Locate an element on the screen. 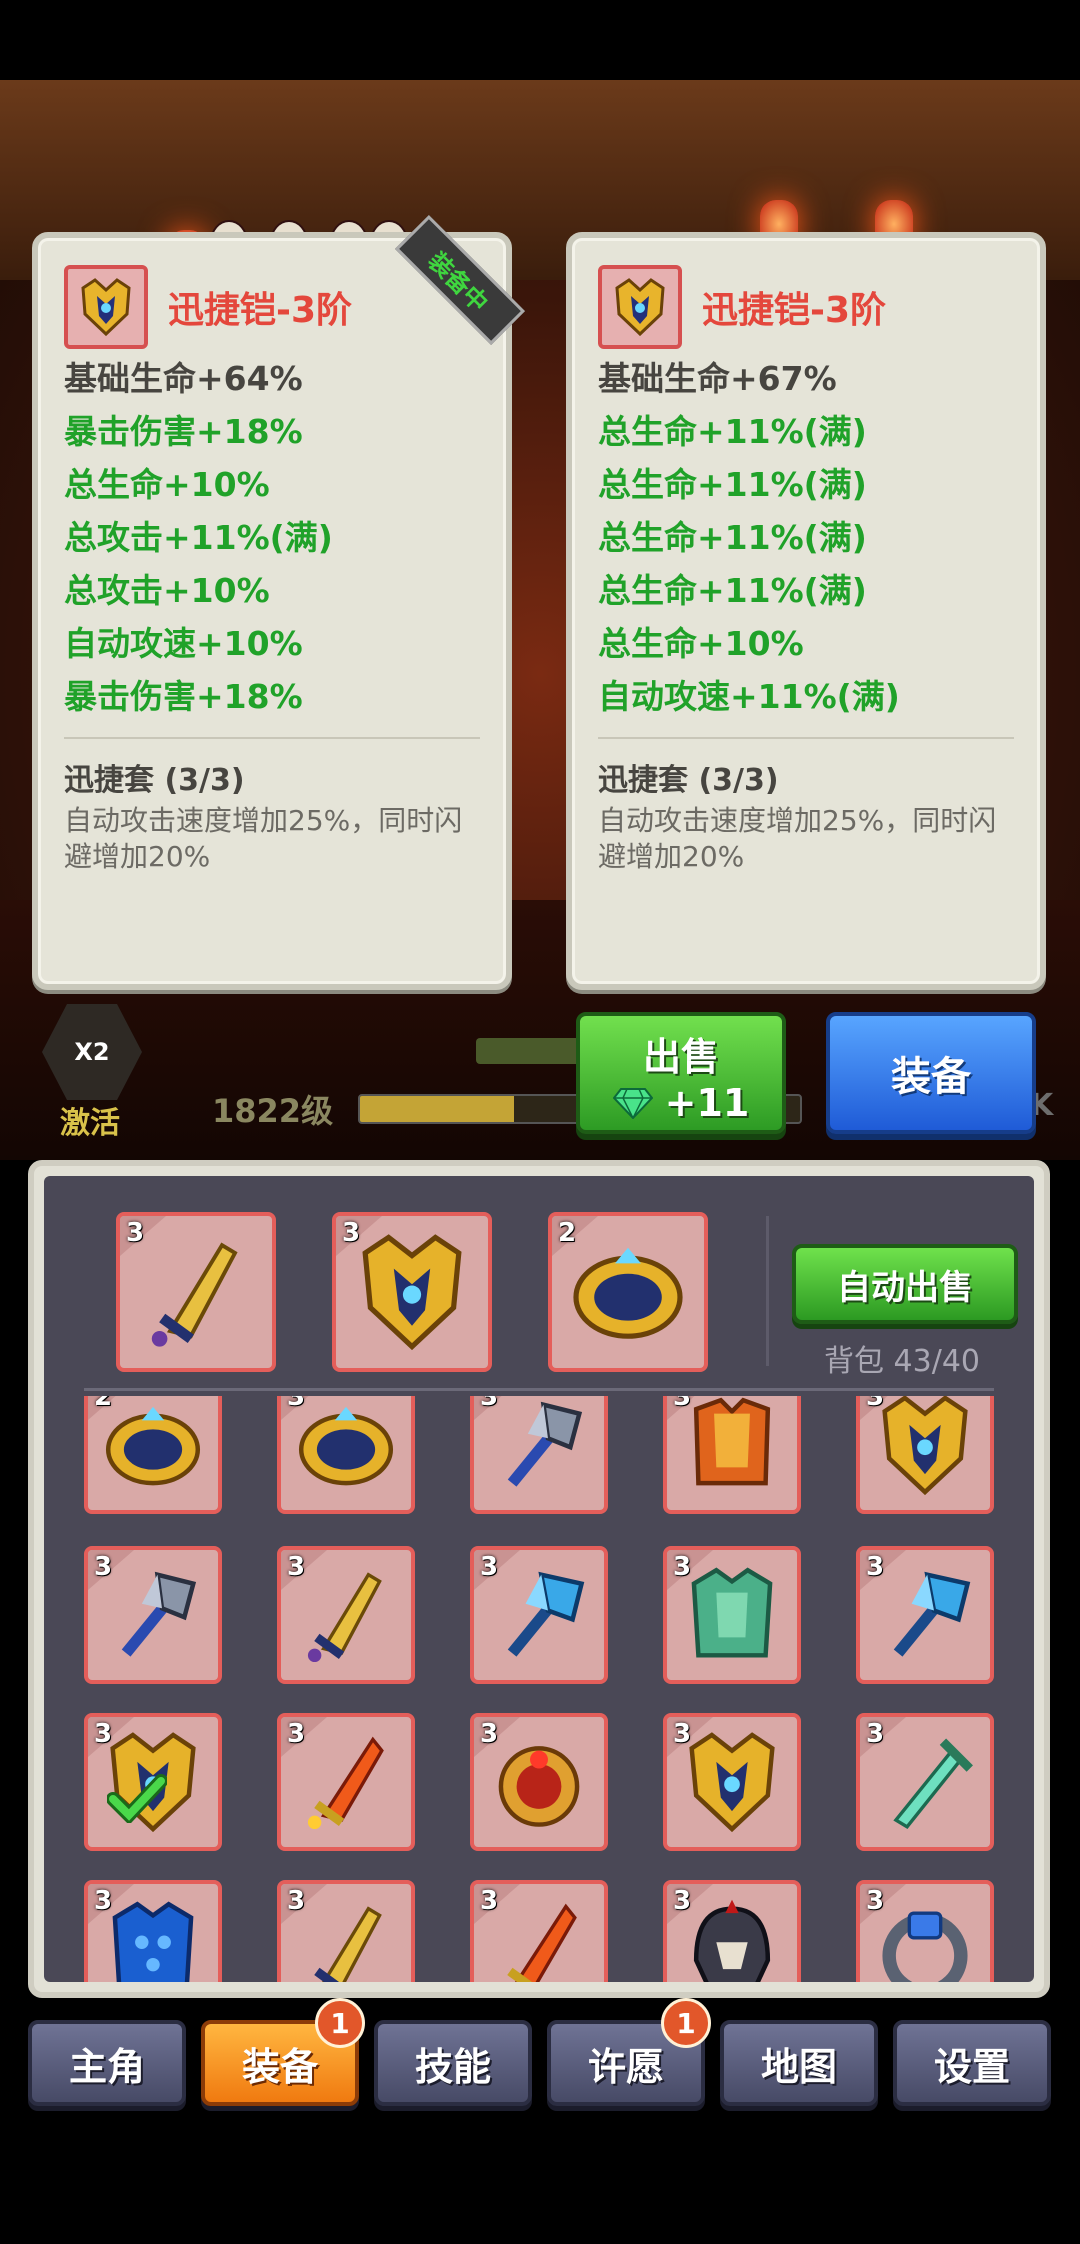 The image size is (1080, 2244). tab-skills: 技能 is located at coordinates (453, 2063).